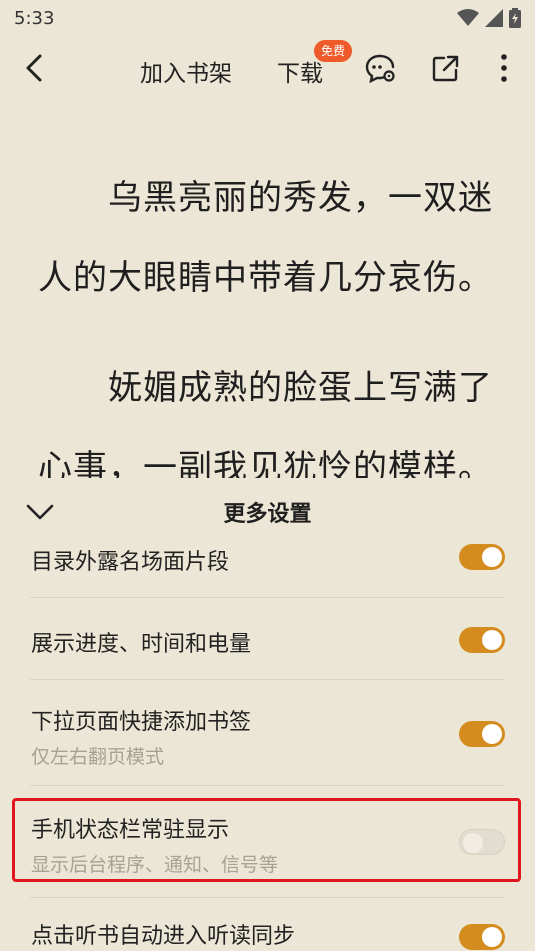  I want to click on setting-row: 手机状态栏常驻显示 显示后台程序、通知、信号等, so click(267, 848).